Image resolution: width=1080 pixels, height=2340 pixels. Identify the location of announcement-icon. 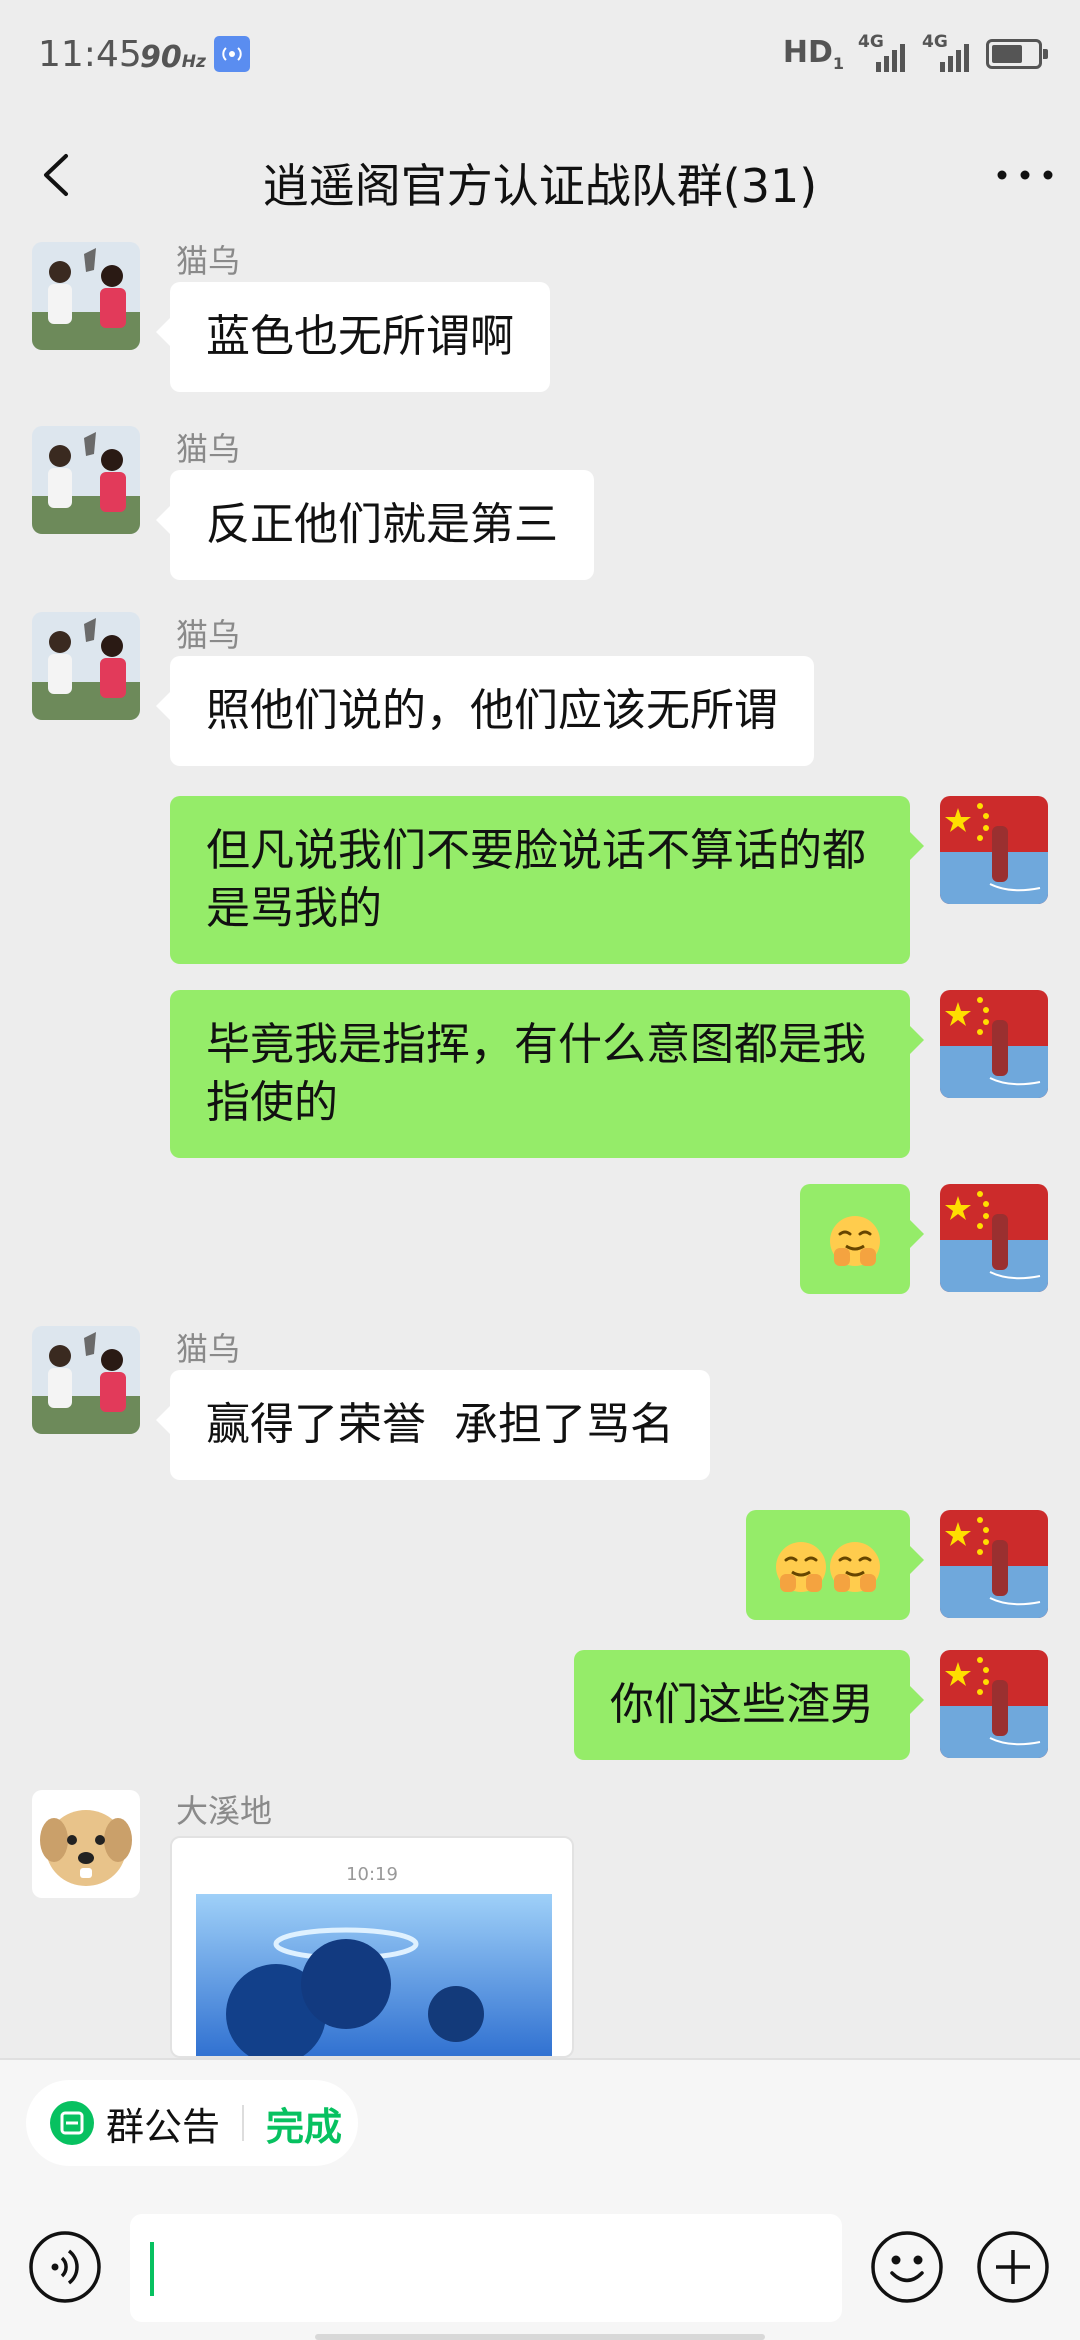
(72, 2123).